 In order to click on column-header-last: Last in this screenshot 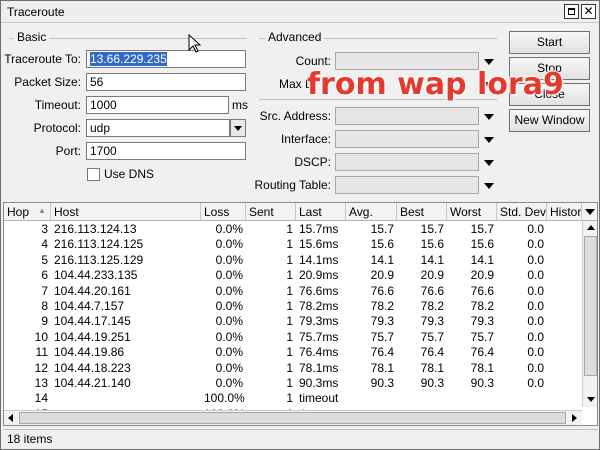, I will do `click(321, 212)`.